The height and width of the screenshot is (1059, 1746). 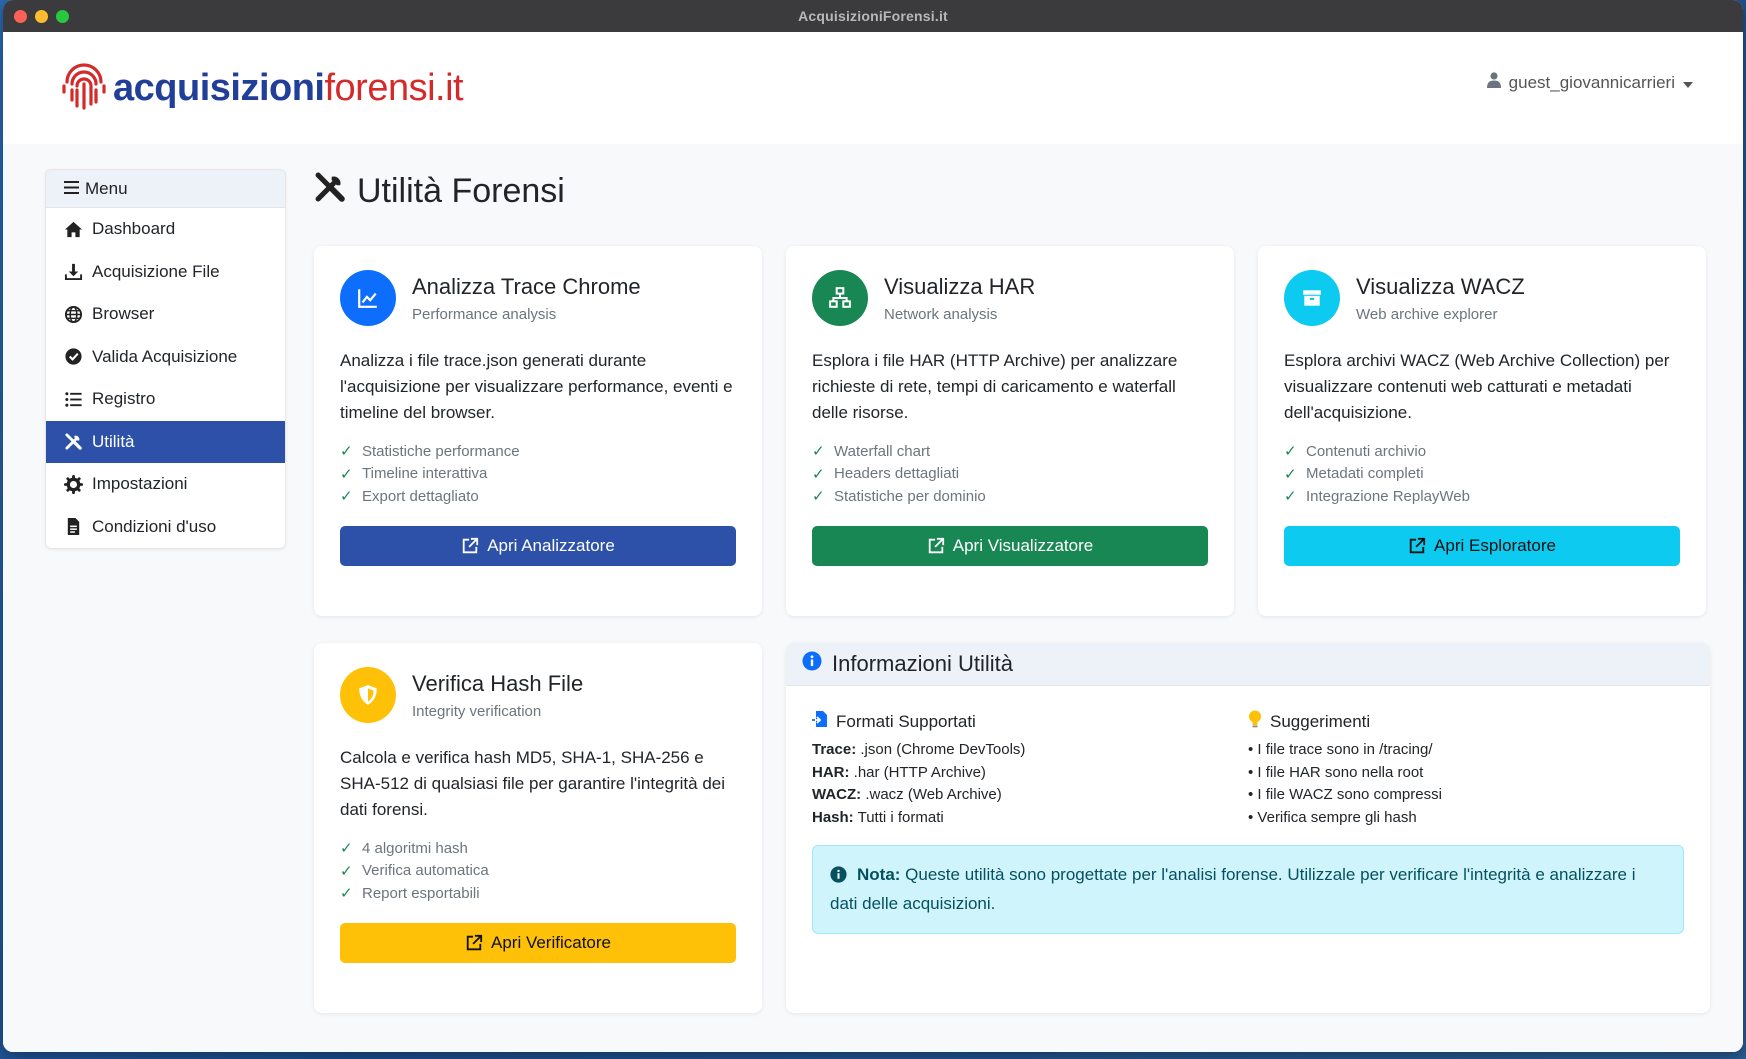 I want to click on feature-item: ✓ Export dettagliato, so click(x=409, y=496).